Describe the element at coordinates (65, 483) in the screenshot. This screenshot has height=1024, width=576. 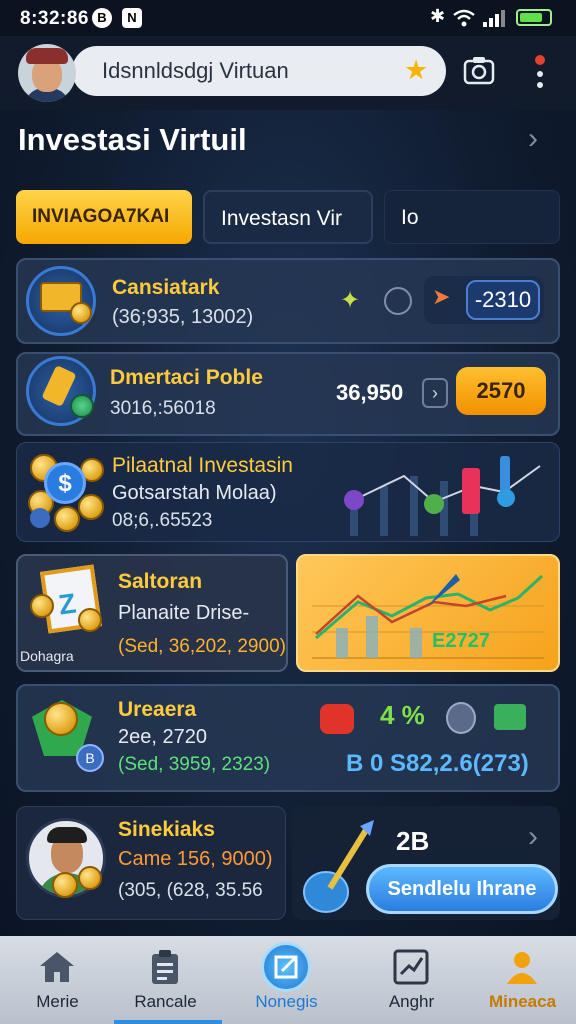
I see `dollar-icon: $` at that location.